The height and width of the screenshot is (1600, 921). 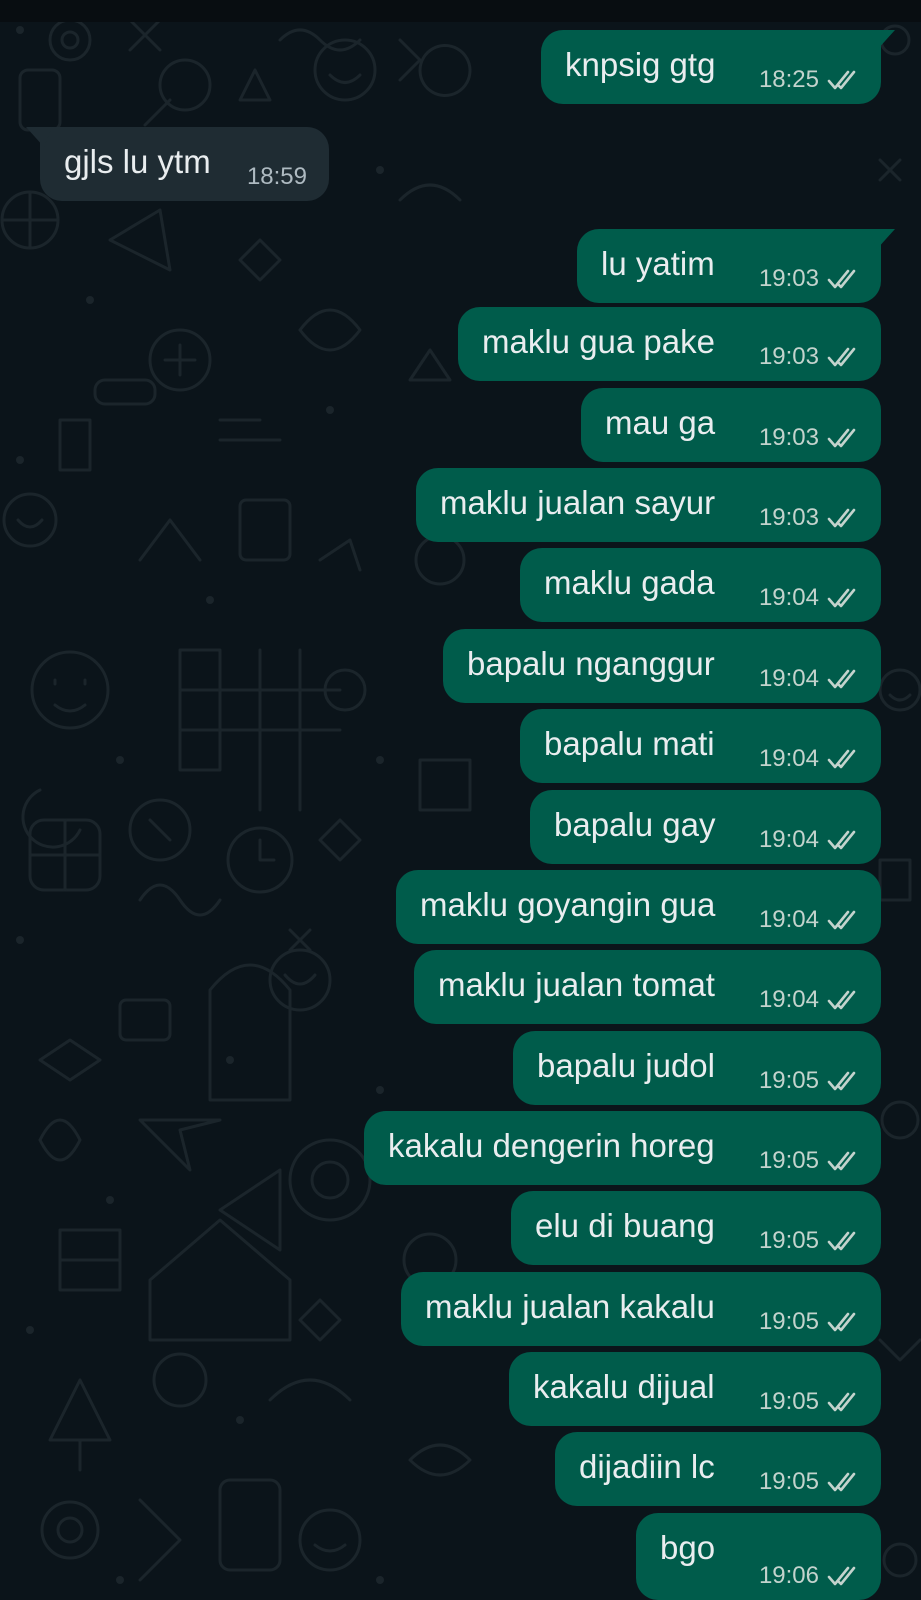 What do you see at coordinates (137, 161) in the screenshot?
I see `message-text: gjls lu ytm` at bounding box center [137, 161].